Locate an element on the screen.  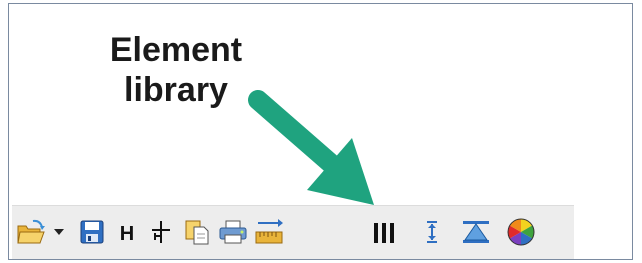
open-folder-icon is located at coordinates (31, 231).